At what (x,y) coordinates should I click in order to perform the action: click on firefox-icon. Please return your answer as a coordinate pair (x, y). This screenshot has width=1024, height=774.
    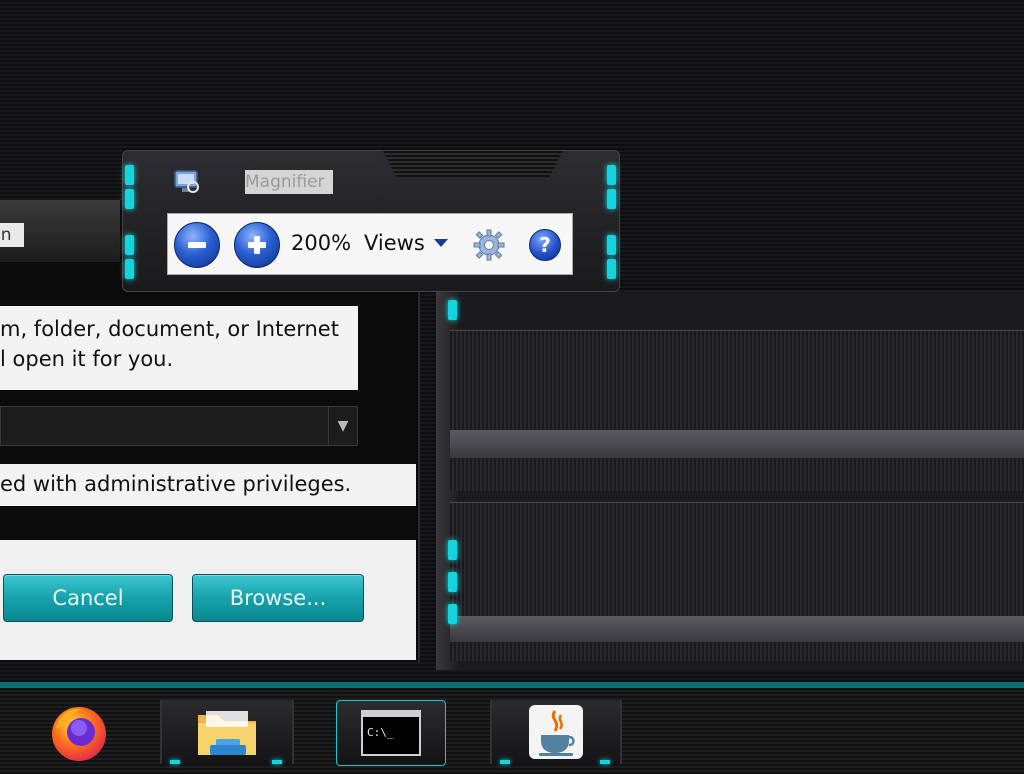
    Looking at the image, I should click on (79, 734).